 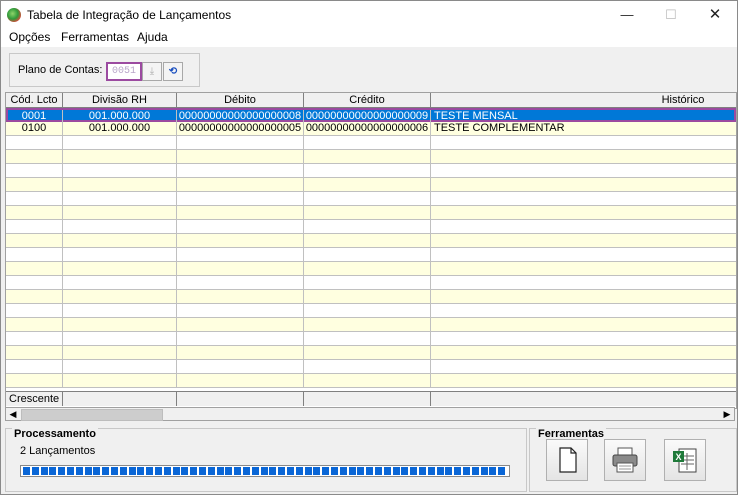 What do you see at coordinates (173, 71) in the screenshot?
I see `undo-icon: ⟲` at bounding box center [173, 71].